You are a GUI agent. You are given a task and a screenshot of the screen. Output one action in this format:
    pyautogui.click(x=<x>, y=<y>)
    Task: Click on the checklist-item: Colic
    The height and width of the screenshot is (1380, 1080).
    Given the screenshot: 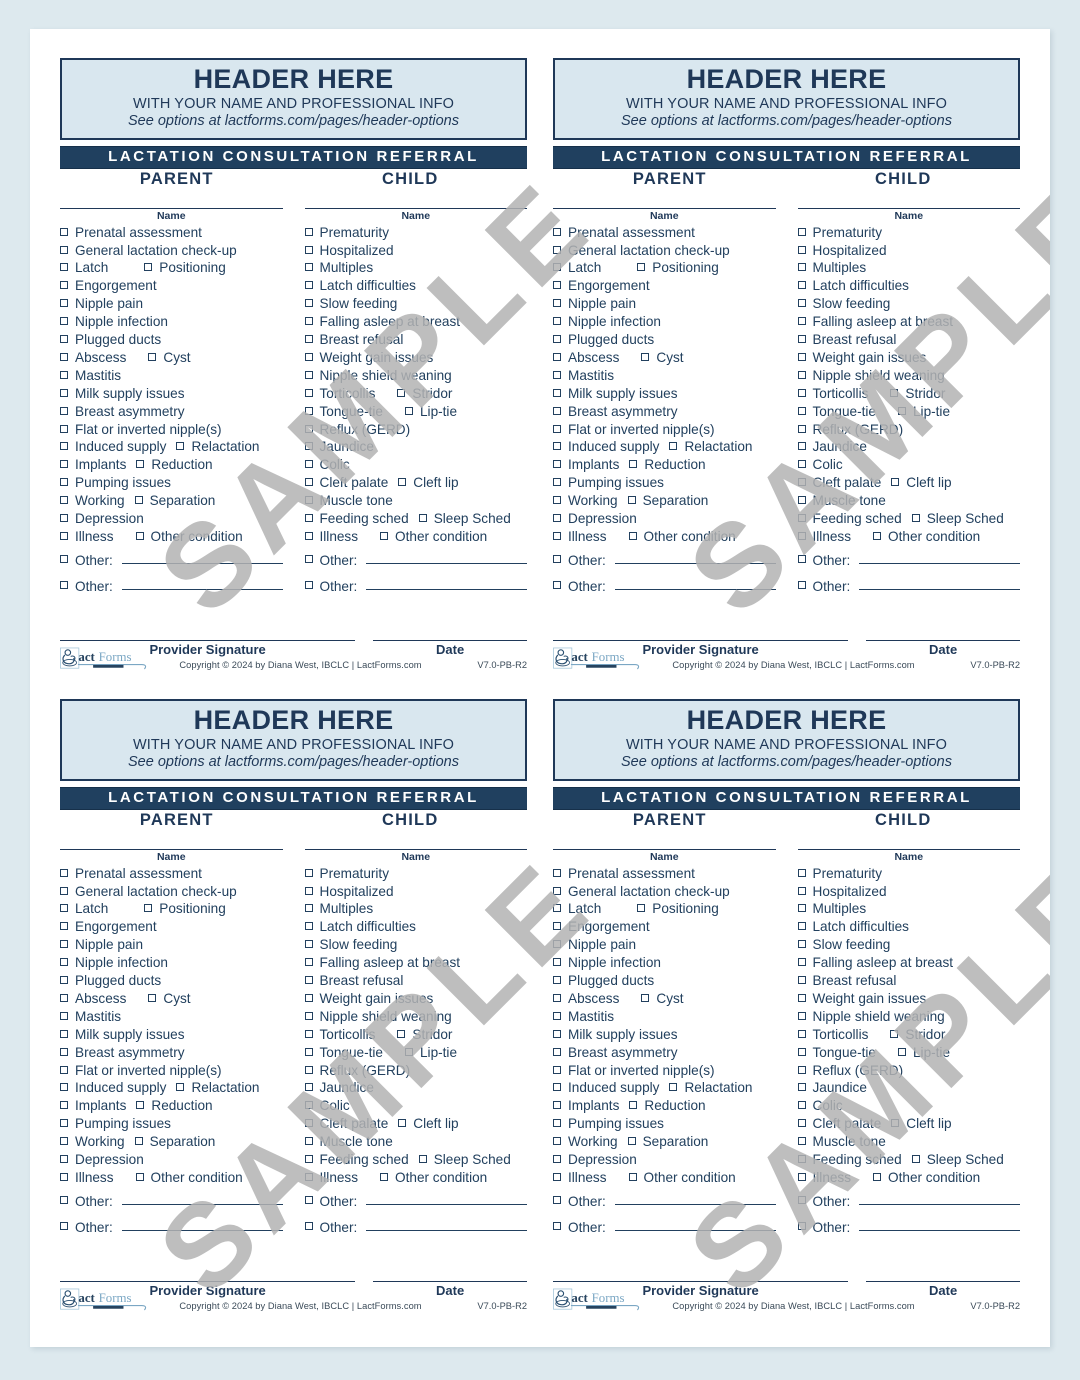 What is the action you would take?
    pyautogui.click(x=416, y=1106)
    